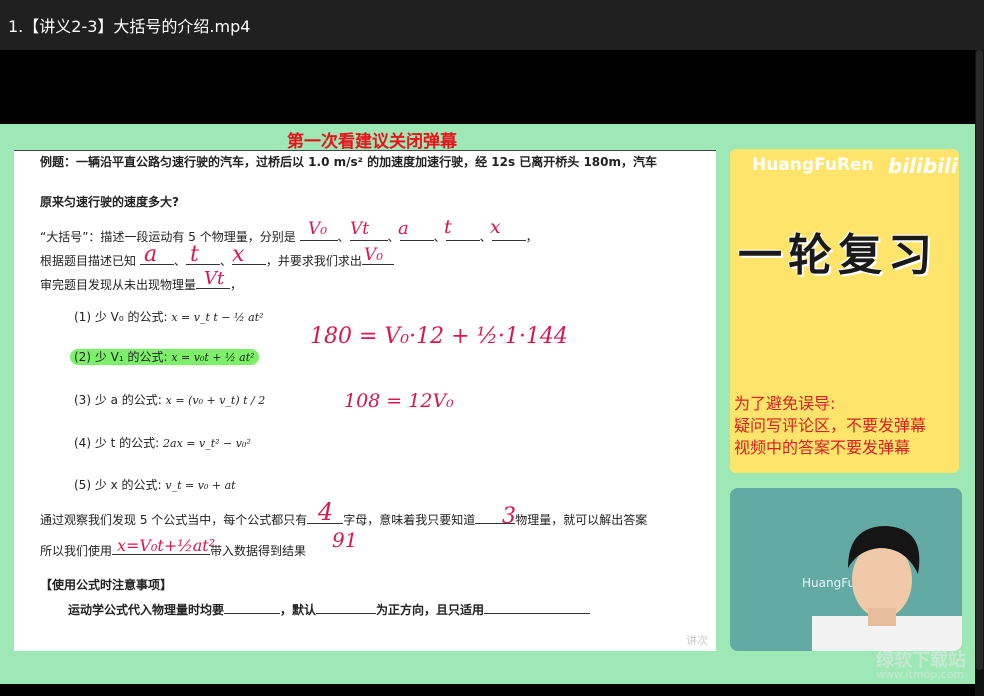  I want to click on bilibili-logo: bilibili, so click(923, 166).